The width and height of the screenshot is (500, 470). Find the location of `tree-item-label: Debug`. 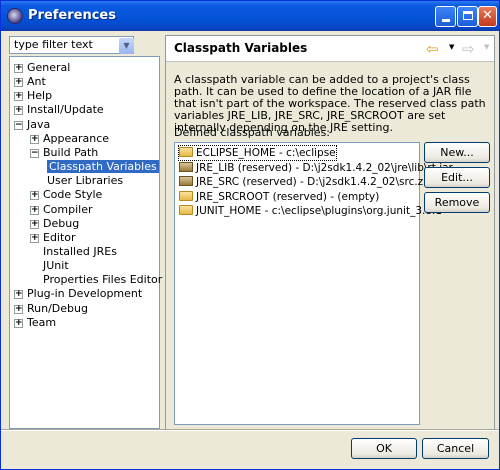

tree-item-label: Debug is located at coordinates (61, 223).